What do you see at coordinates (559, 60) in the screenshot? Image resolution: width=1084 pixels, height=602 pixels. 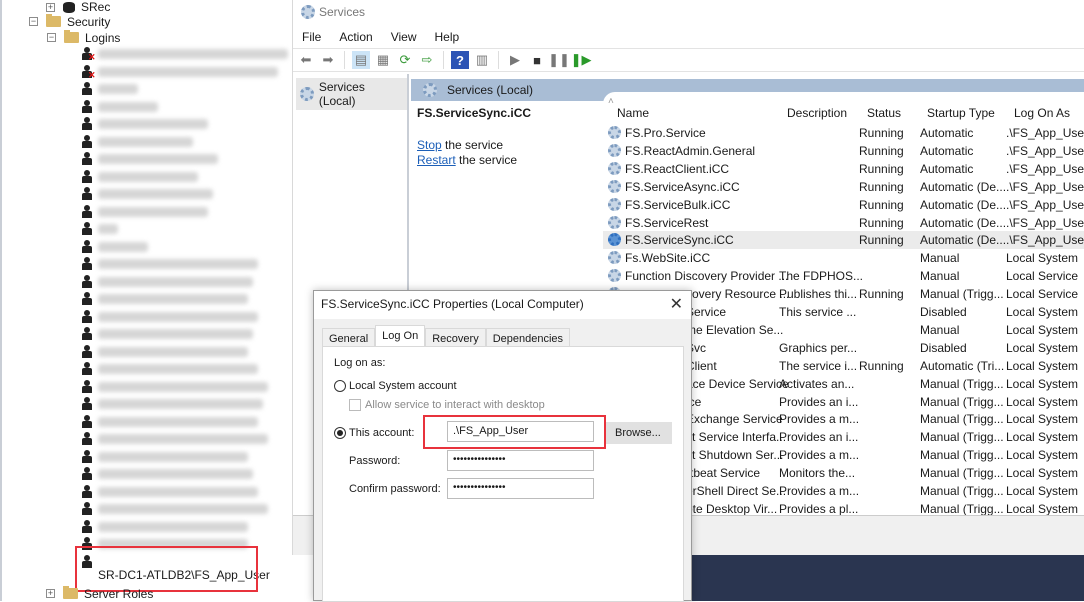 I see `pause-icon: ❚❚` at bounding box center [559, 60].